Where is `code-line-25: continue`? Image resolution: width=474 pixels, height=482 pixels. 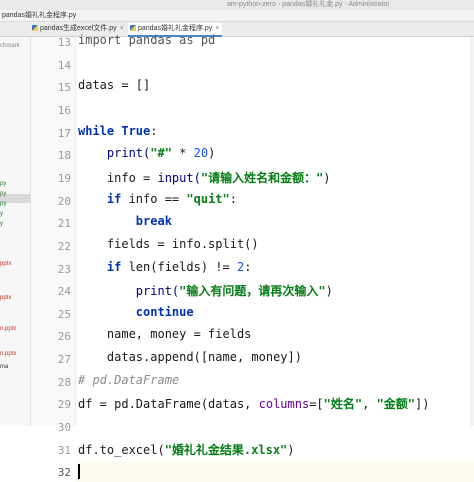
code-line-25: continue is located at coordinates (164, 311).